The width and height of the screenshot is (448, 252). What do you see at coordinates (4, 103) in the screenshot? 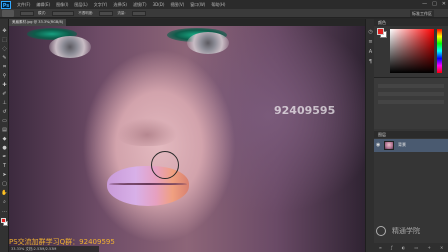
I see `clone-stamp-tool-icon: ⊥` at bounding box center [4, 103].